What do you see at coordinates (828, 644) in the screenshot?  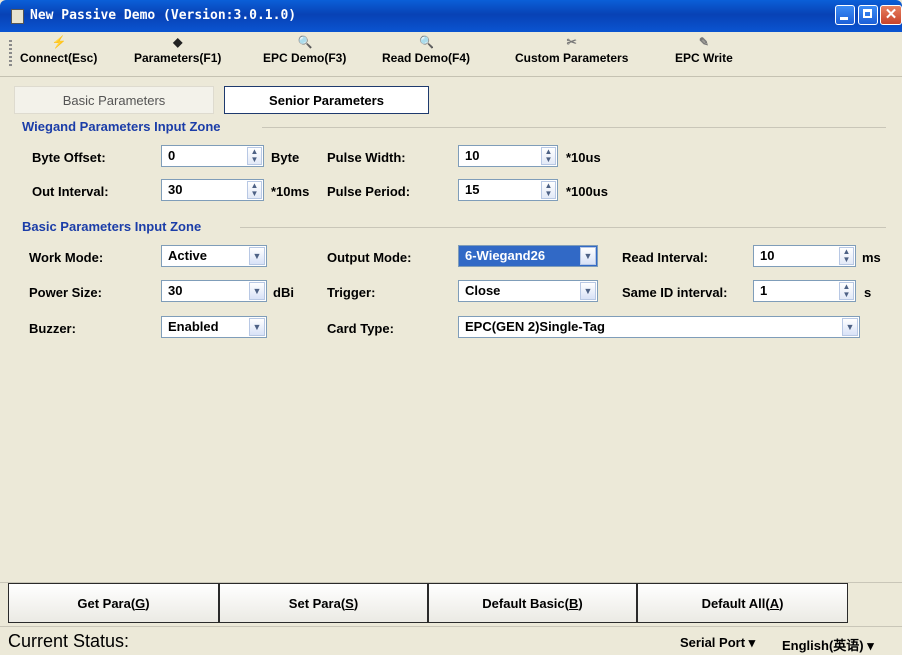 I see `language-dropdown: English(英语) ▾` at bounding box center [828, 644].